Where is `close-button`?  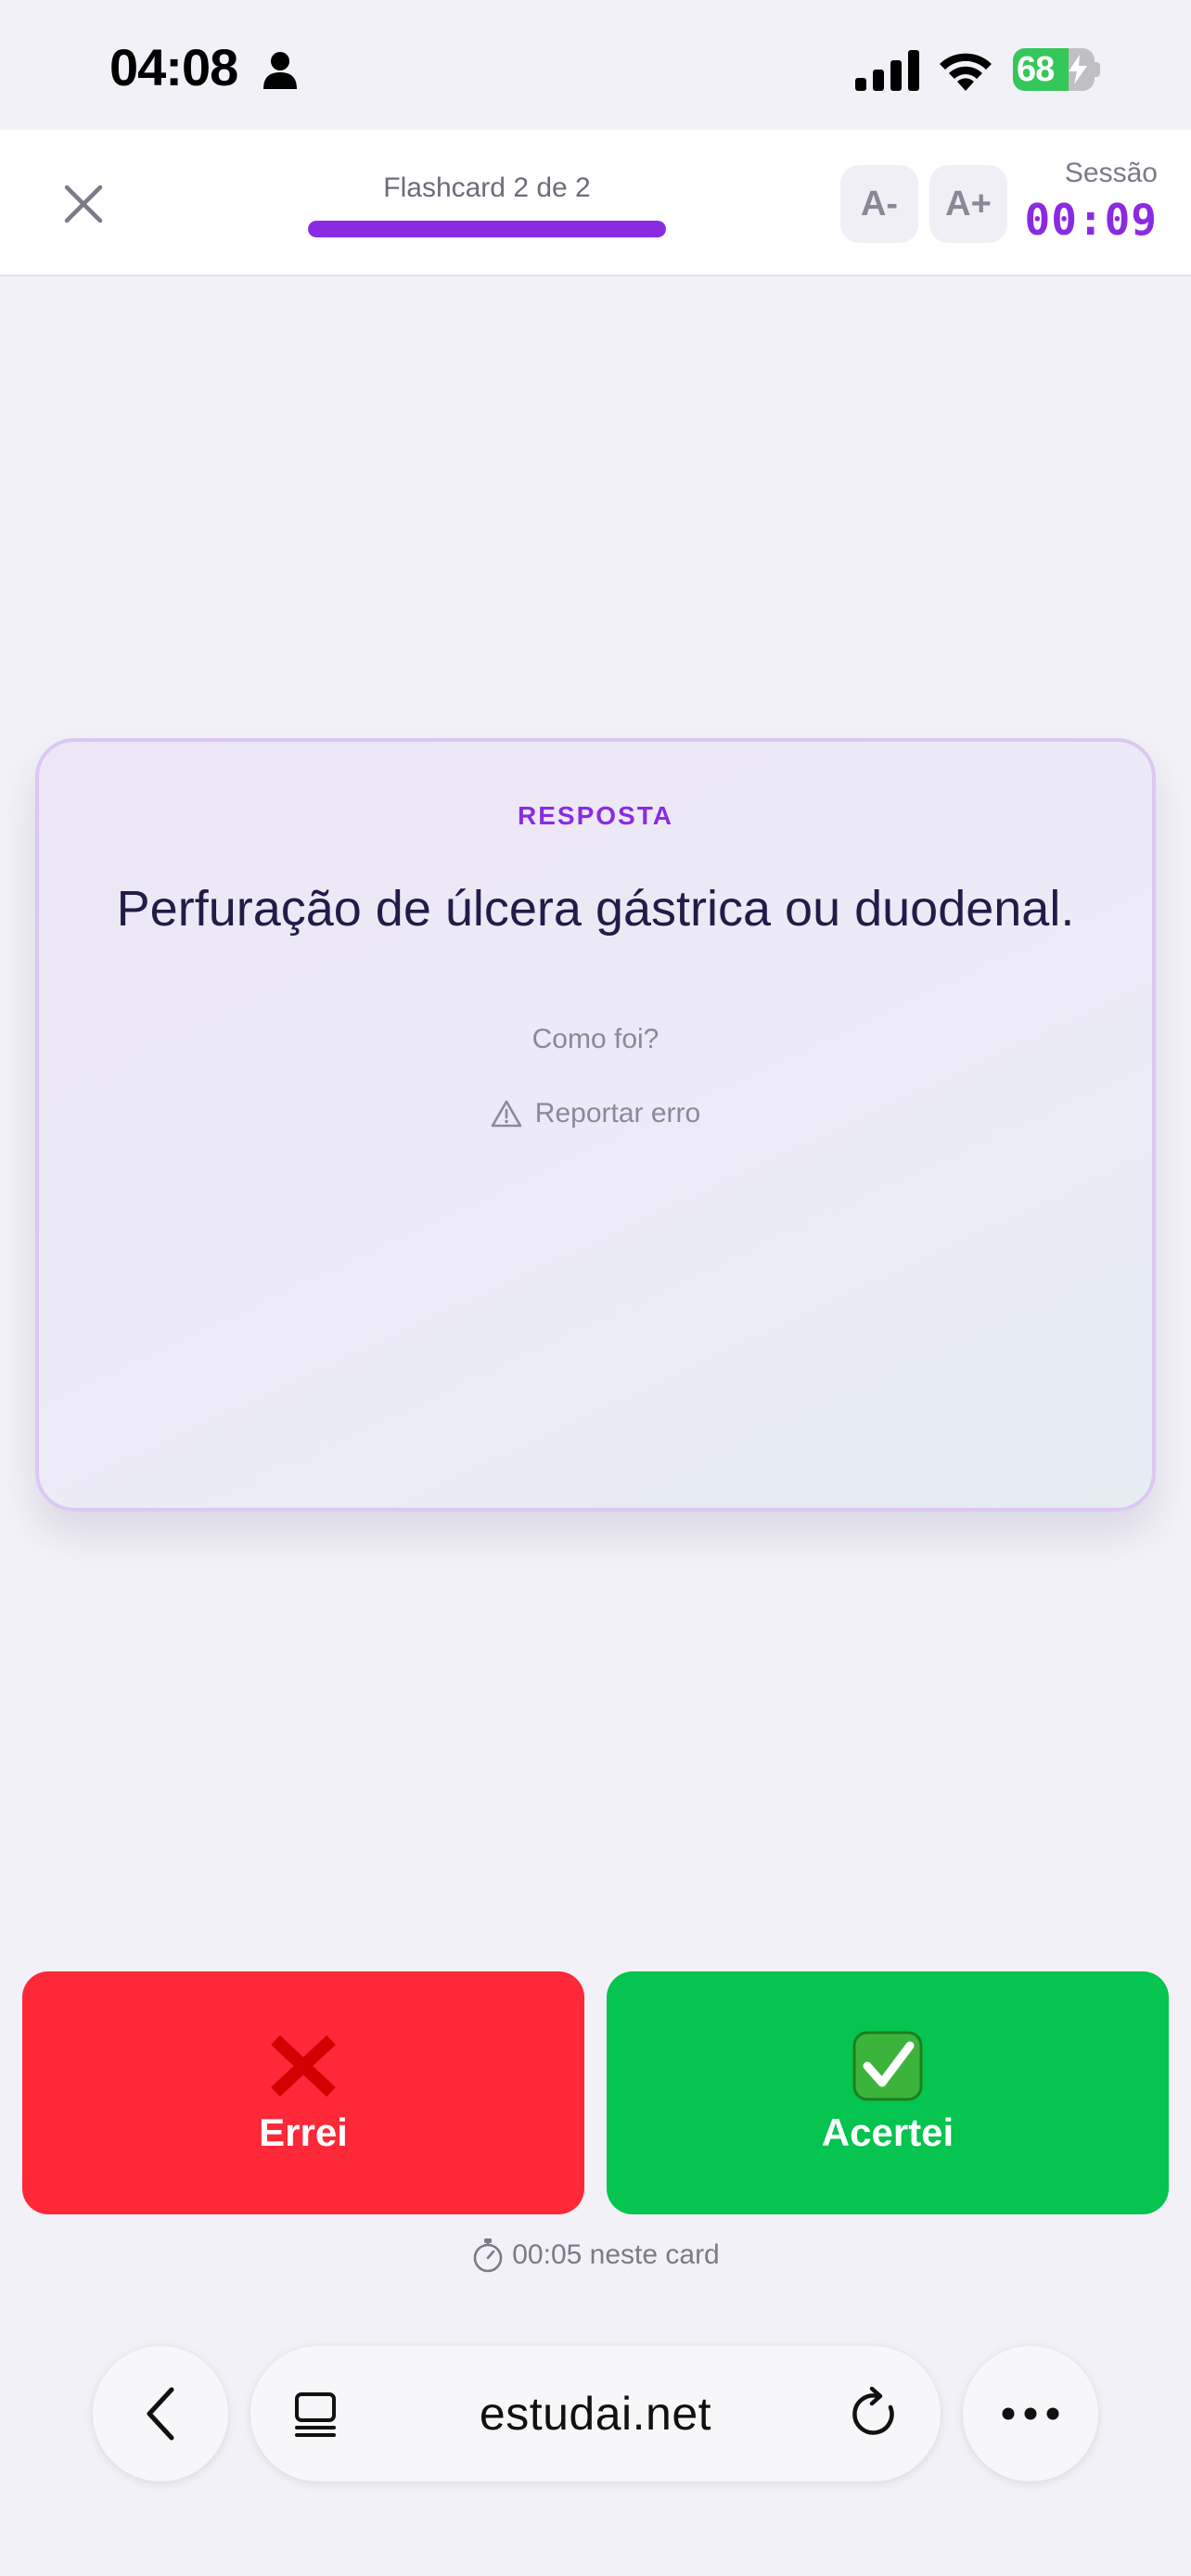
close-button is located at coordinates (83, 204).